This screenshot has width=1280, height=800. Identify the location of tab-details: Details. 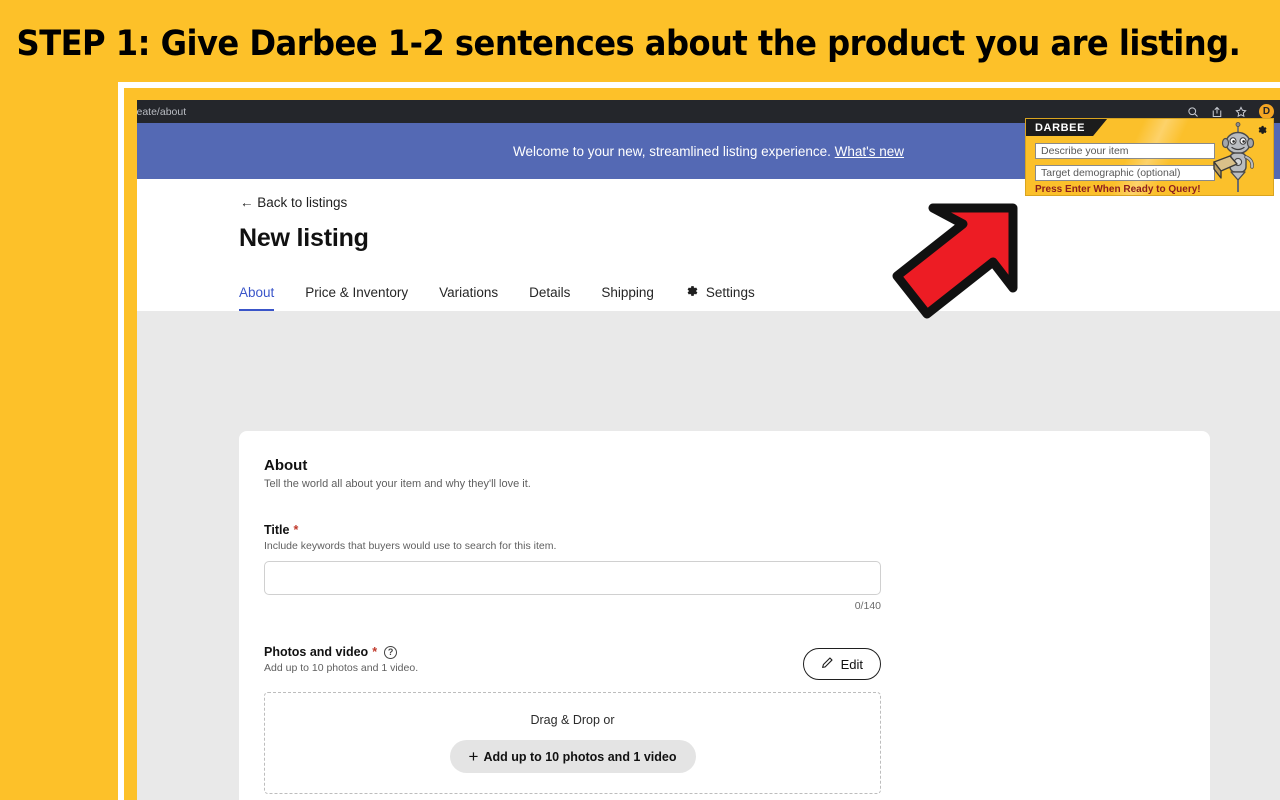
(549, 298).